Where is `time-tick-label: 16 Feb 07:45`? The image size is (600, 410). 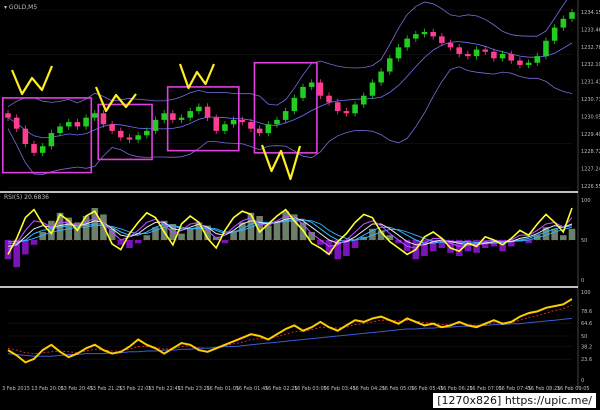
time-tick-label: 16 Feb 07:45 is located at coordinates (514, 389).